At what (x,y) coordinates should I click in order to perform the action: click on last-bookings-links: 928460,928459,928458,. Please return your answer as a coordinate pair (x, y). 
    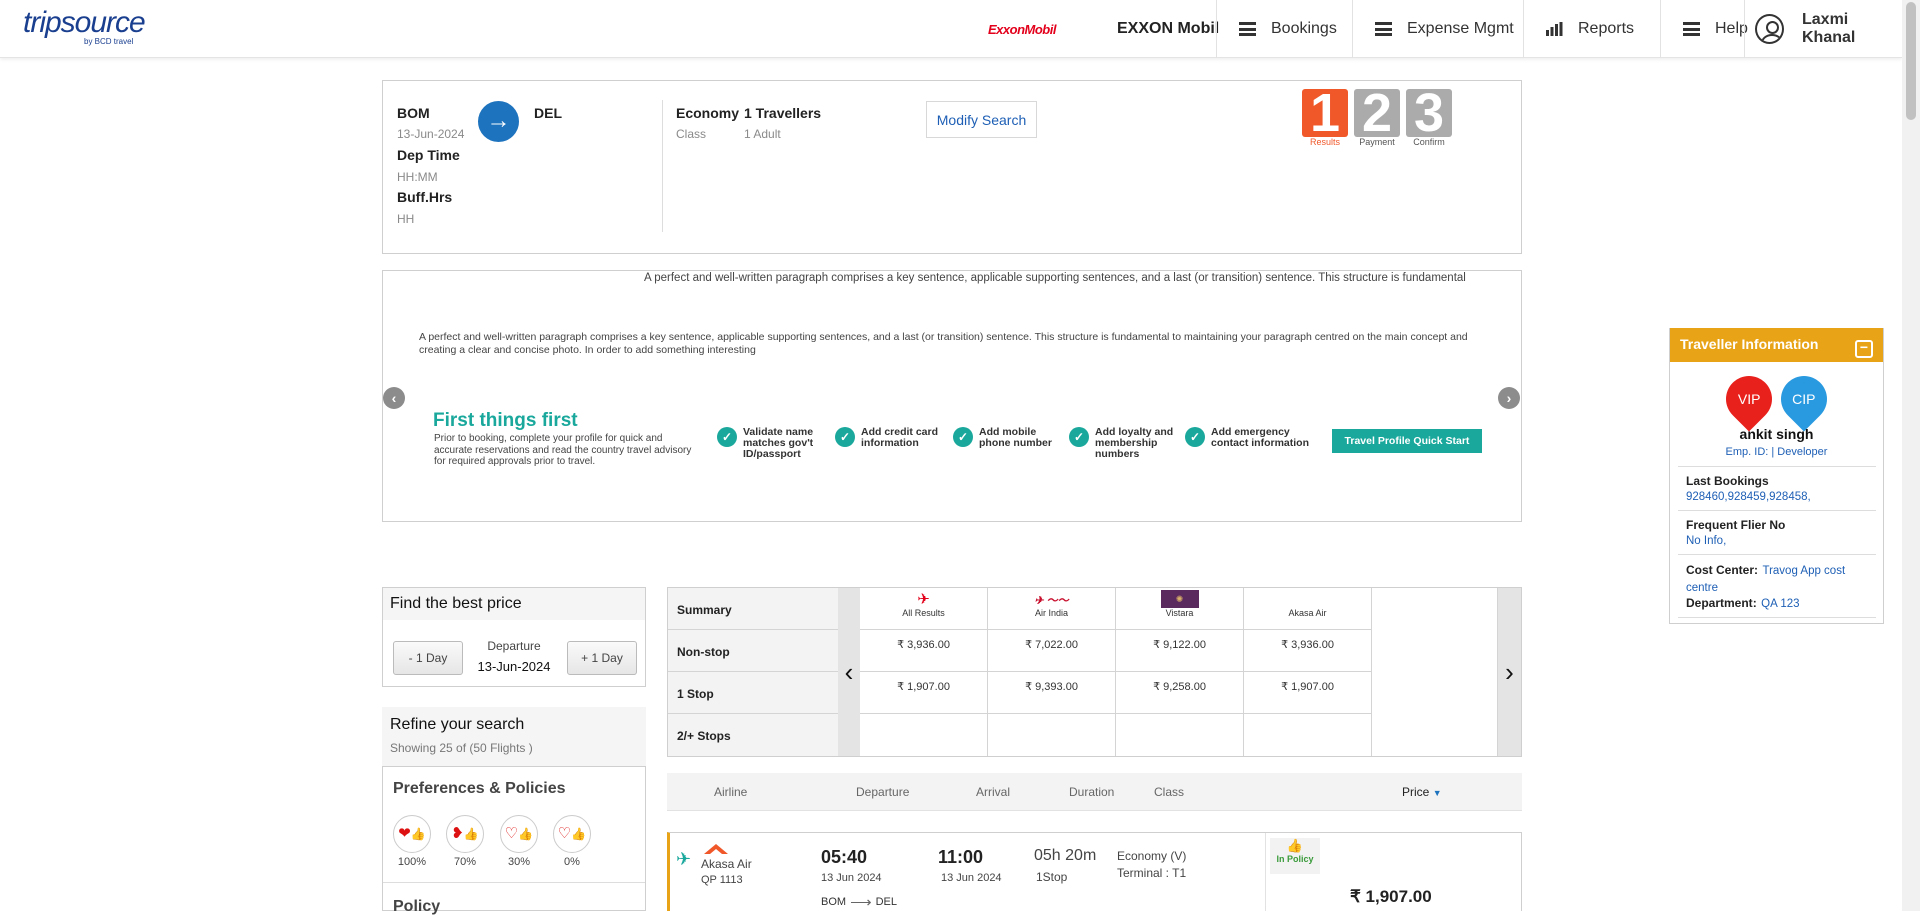
    Looking at the image, I should click on (1748, 497).